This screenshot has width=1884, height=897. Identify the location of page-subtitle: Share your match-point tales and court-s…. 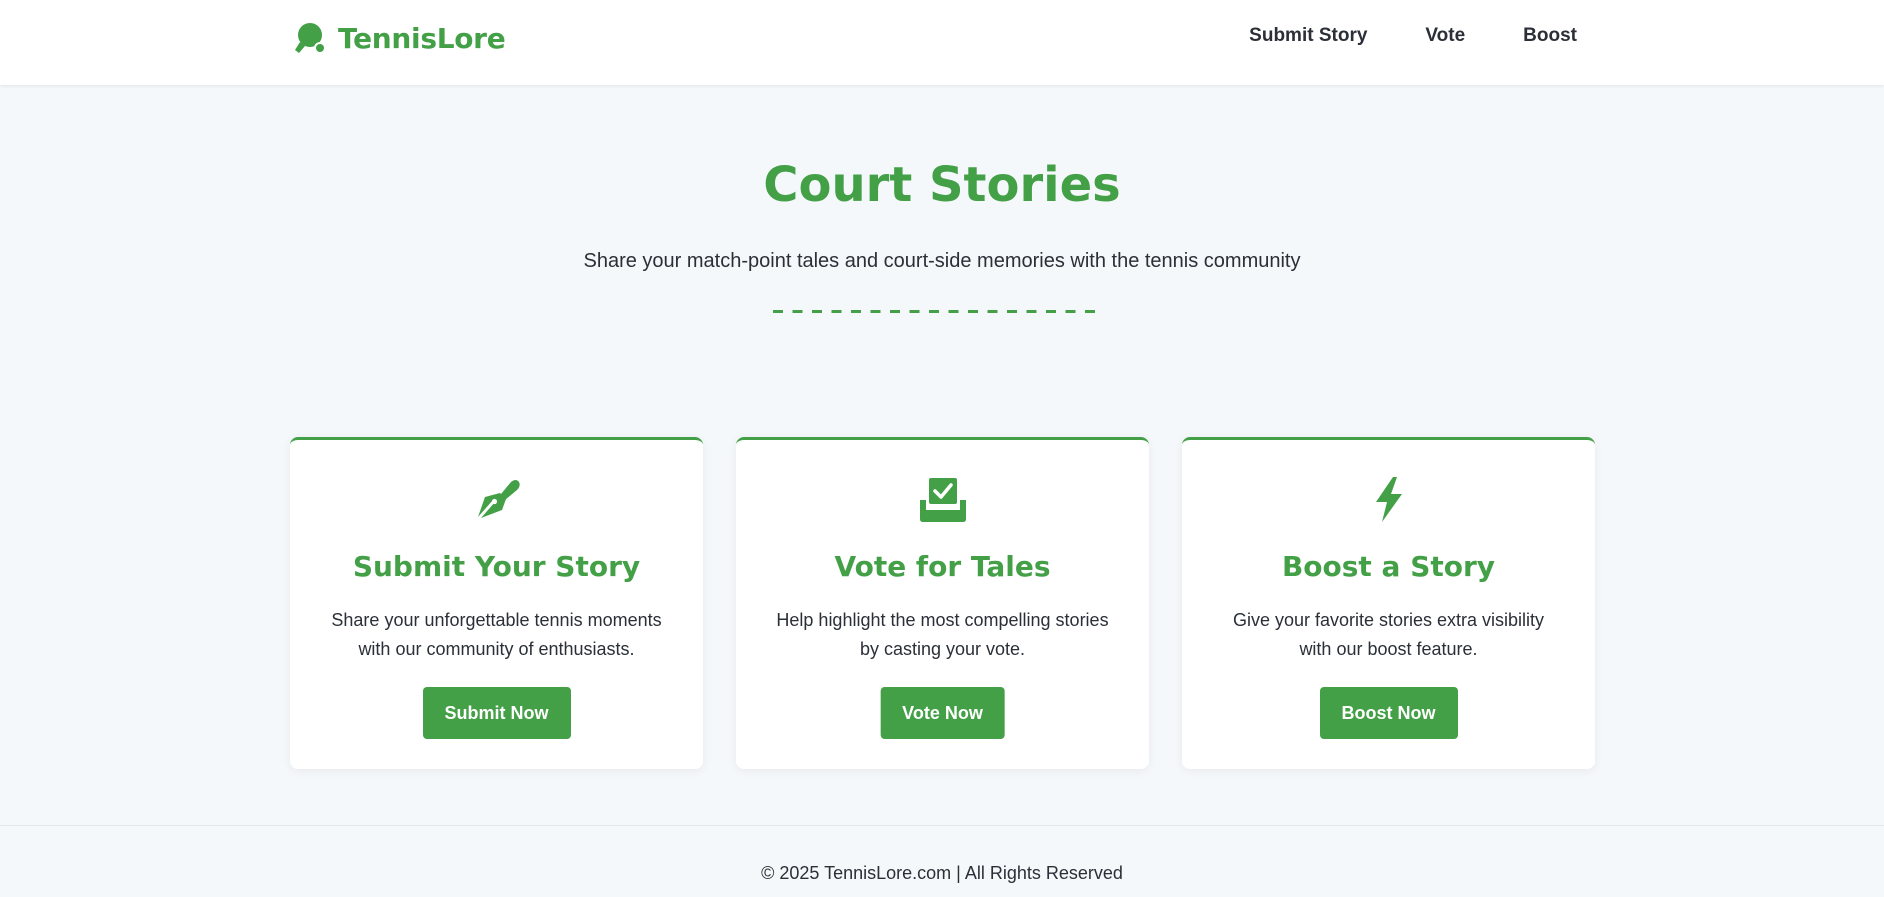
(942, 261).